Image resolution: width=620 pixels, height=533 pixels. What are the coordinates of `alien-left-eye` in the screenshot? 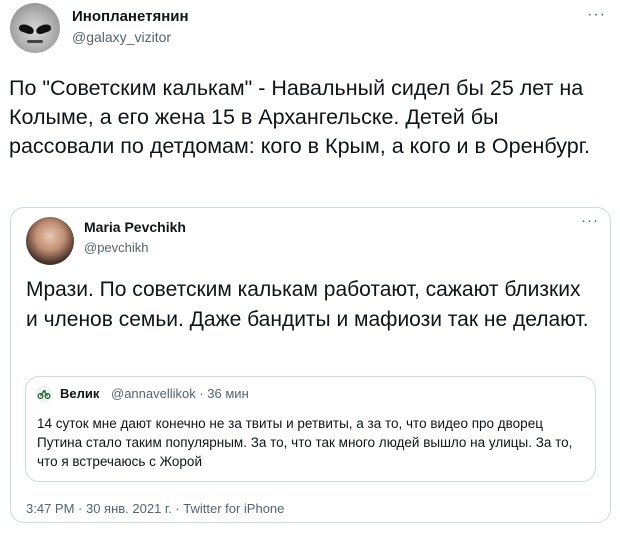 It's located at (26, 29).